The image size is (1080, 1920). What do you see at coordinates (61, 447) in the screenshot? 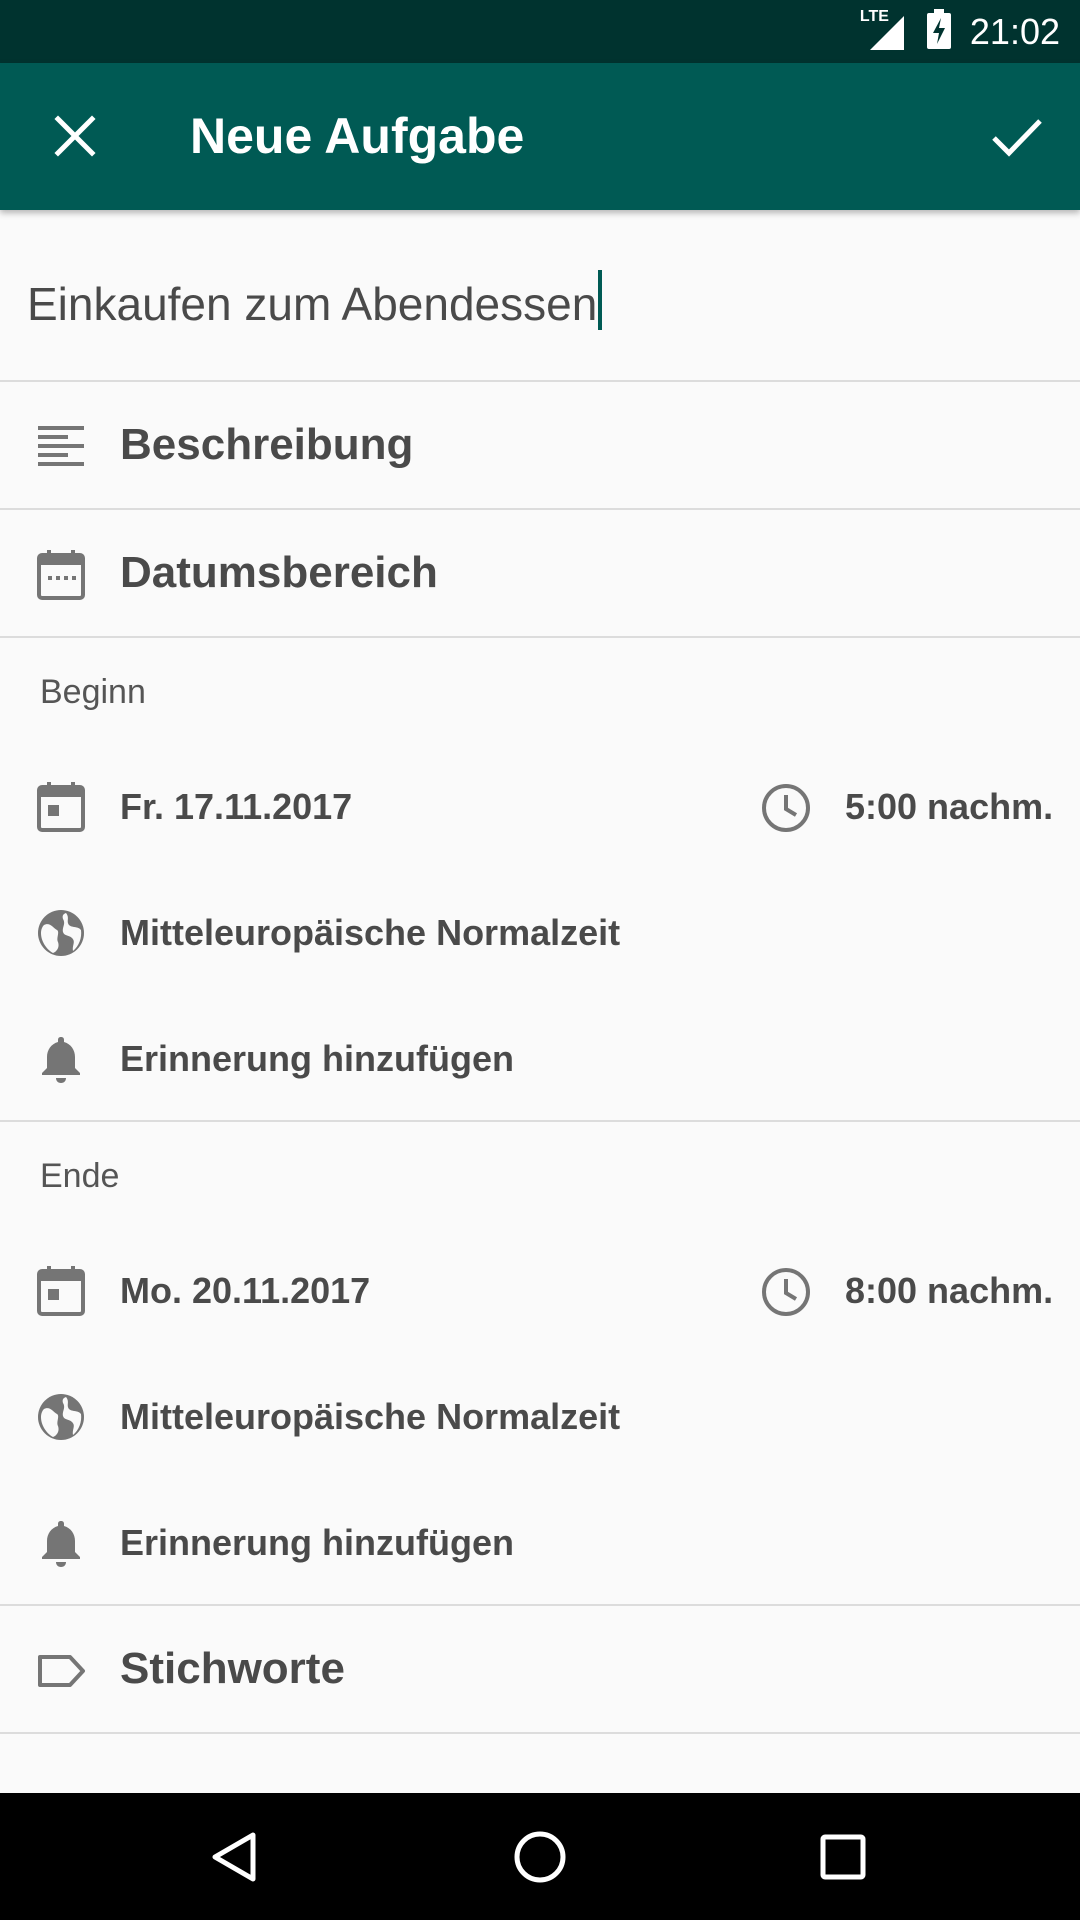
I see `description-icon` at bounding box center [61, 447].